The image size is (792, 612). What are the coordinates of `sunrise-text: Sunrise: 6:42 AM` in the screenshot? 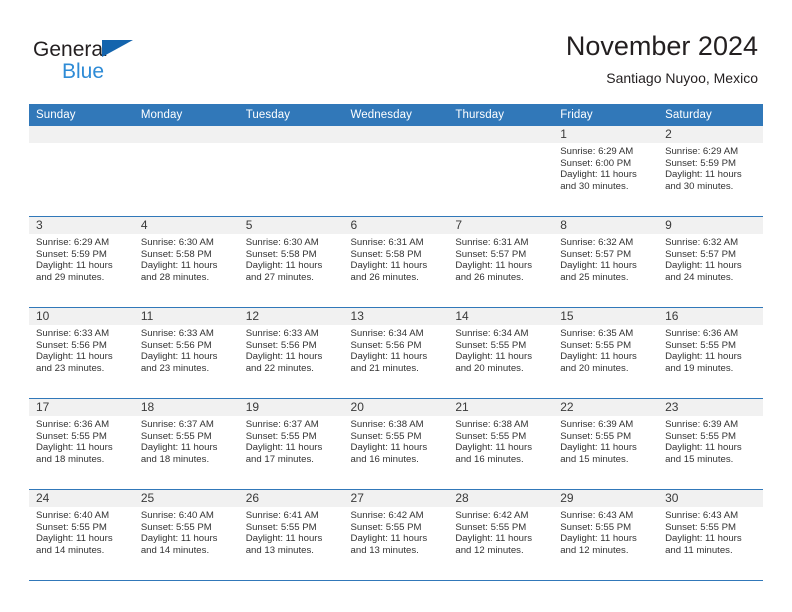 It's located at (387, 515).